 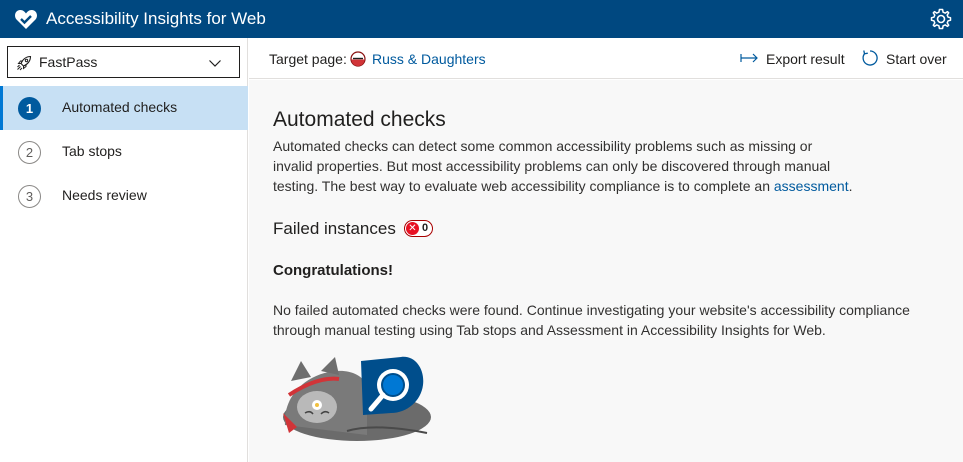 What do you see at coordinates (359, 119) in the screenshot?
I see `page-title: Automated checks` at bounding box center [359, 119].